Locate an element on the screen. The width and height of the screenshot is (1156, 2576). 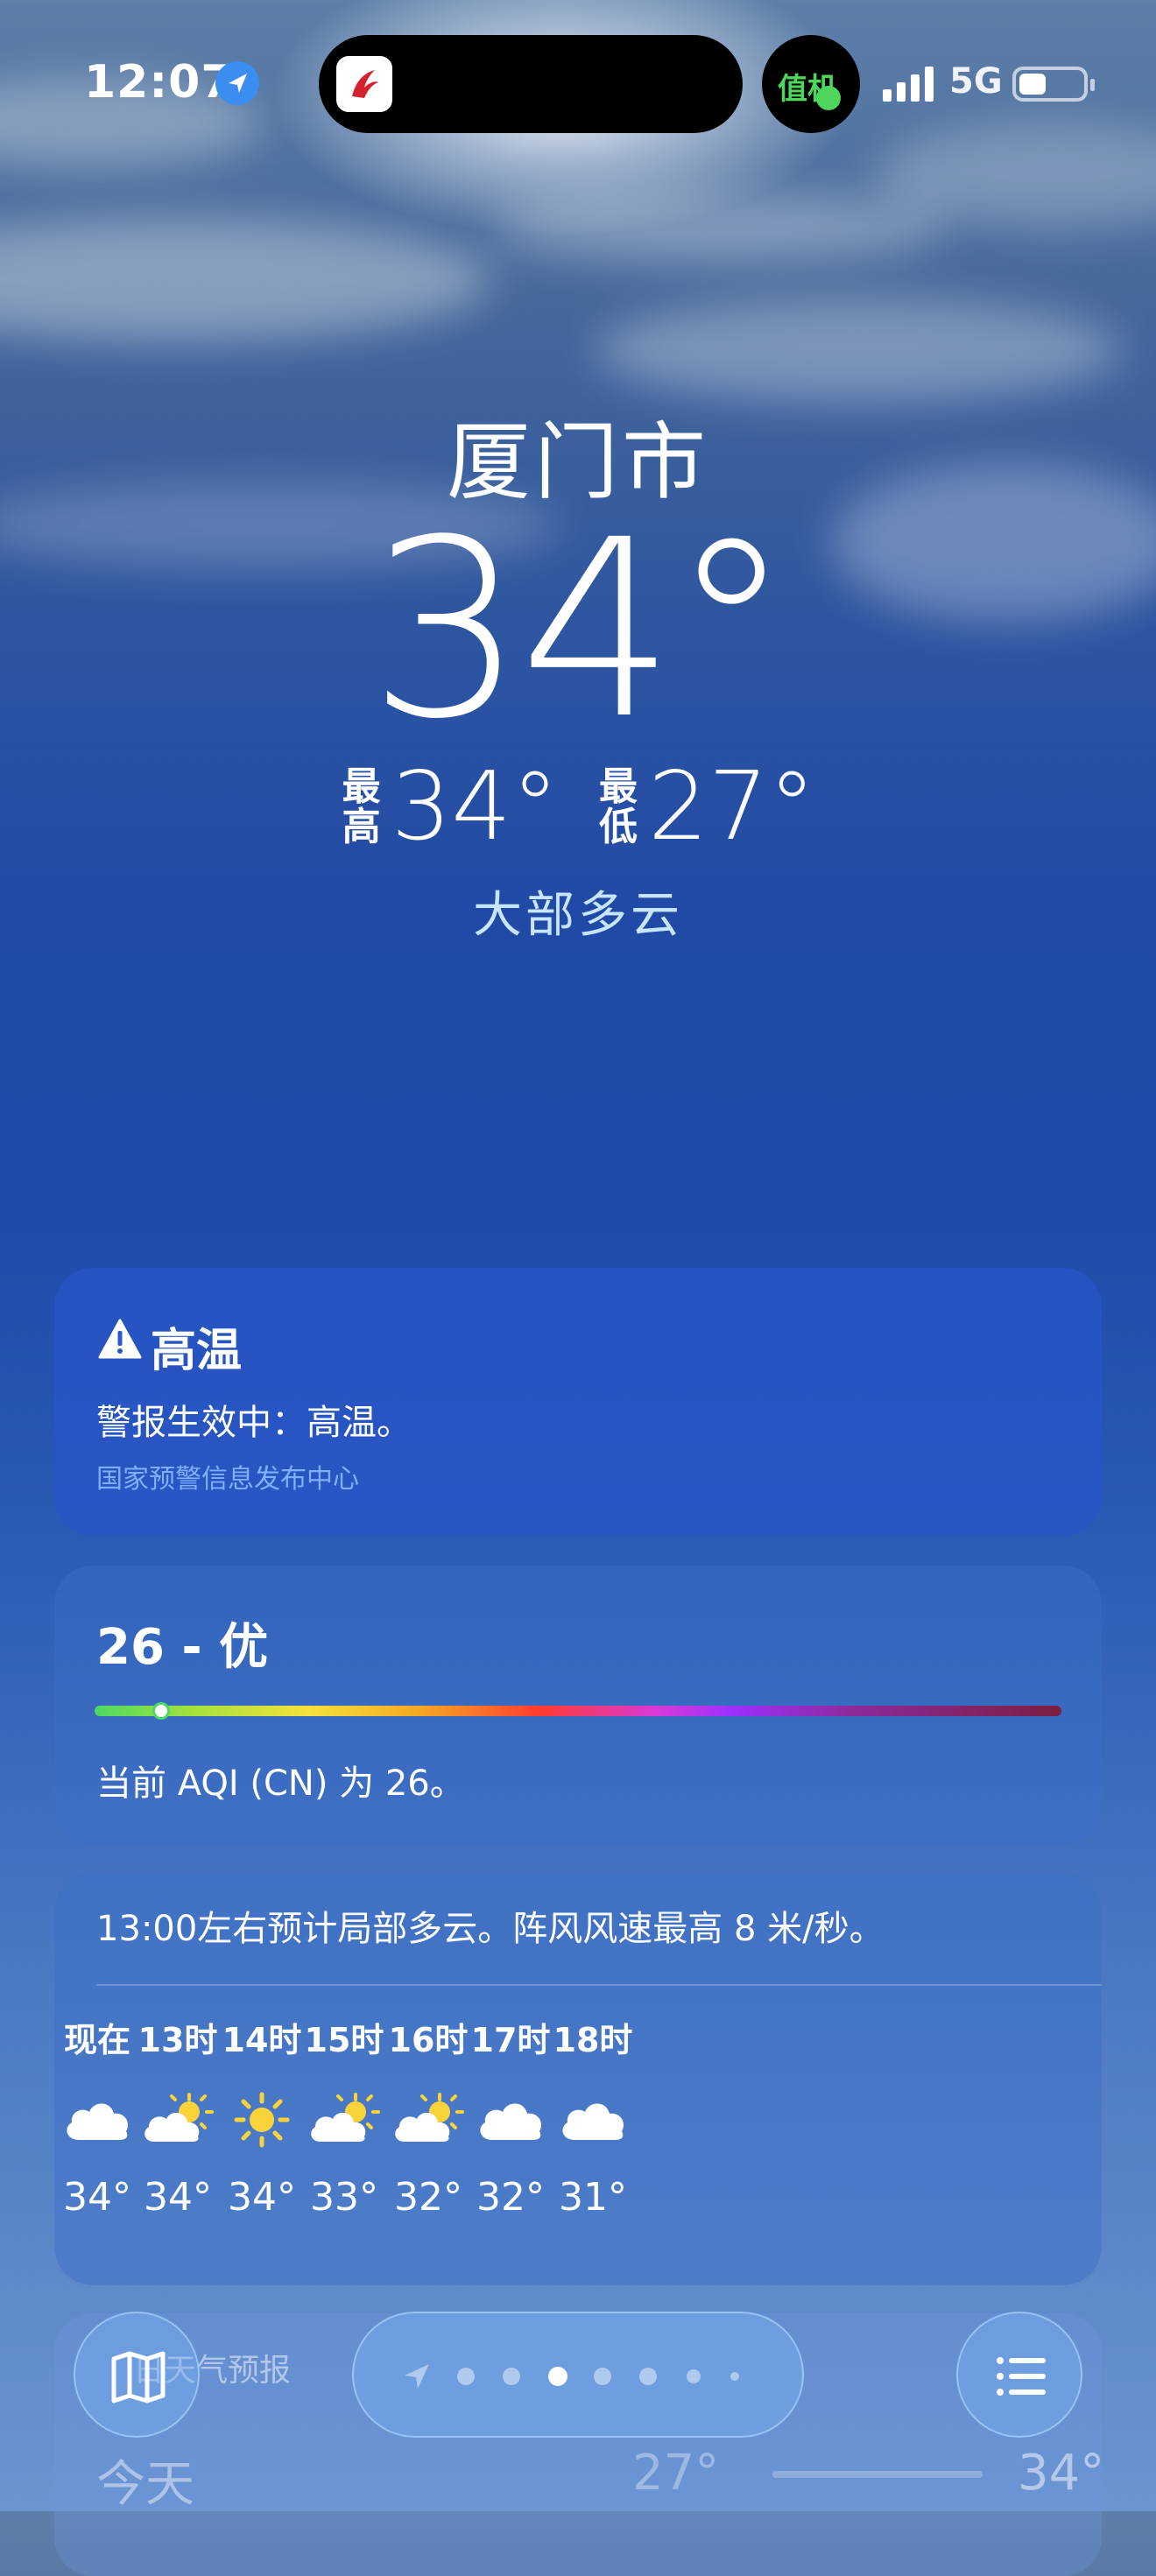
low-temp-label: 最低 is located at coordinates (618, 806).